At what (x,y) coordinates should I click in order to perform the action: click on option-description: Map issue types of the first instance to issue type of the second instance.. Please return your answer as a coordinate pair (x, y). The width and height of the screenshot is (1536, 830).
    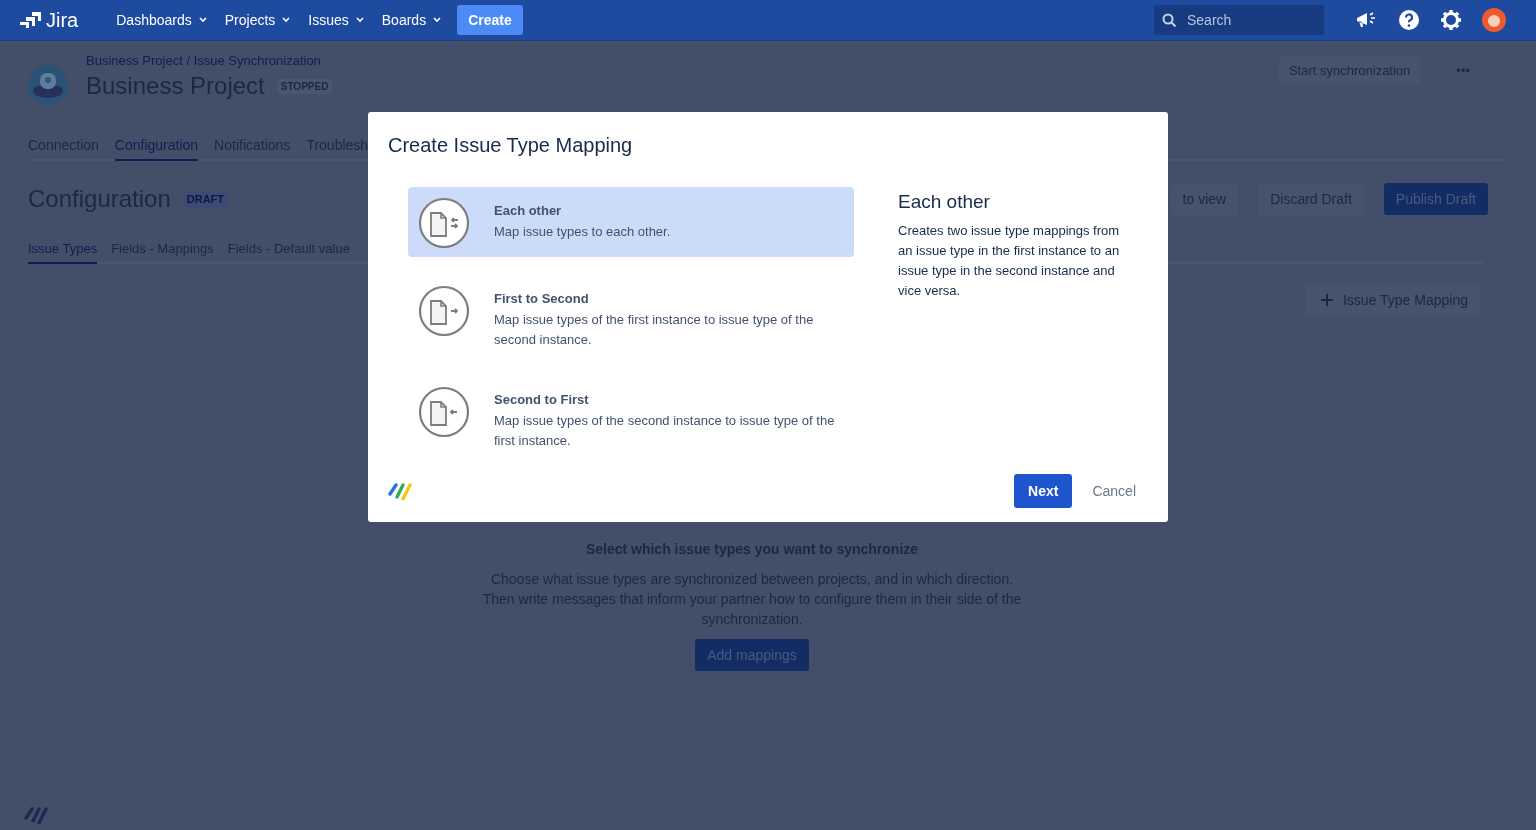
    Looking at the image, I should click on (654, 330).